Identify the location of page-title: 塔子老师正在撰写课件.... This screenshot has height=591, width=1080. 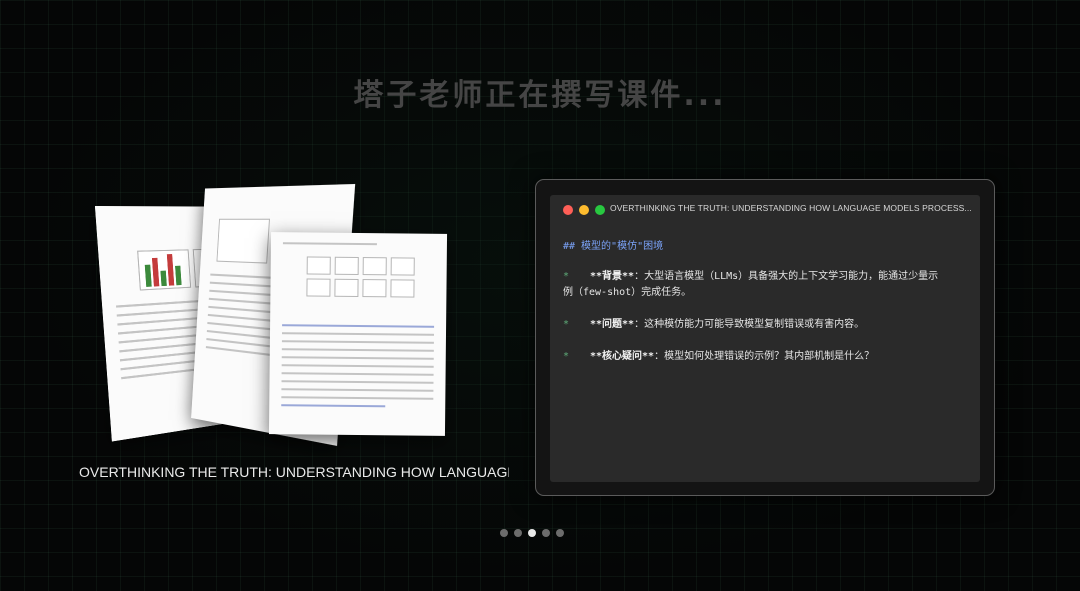
(540, 92).